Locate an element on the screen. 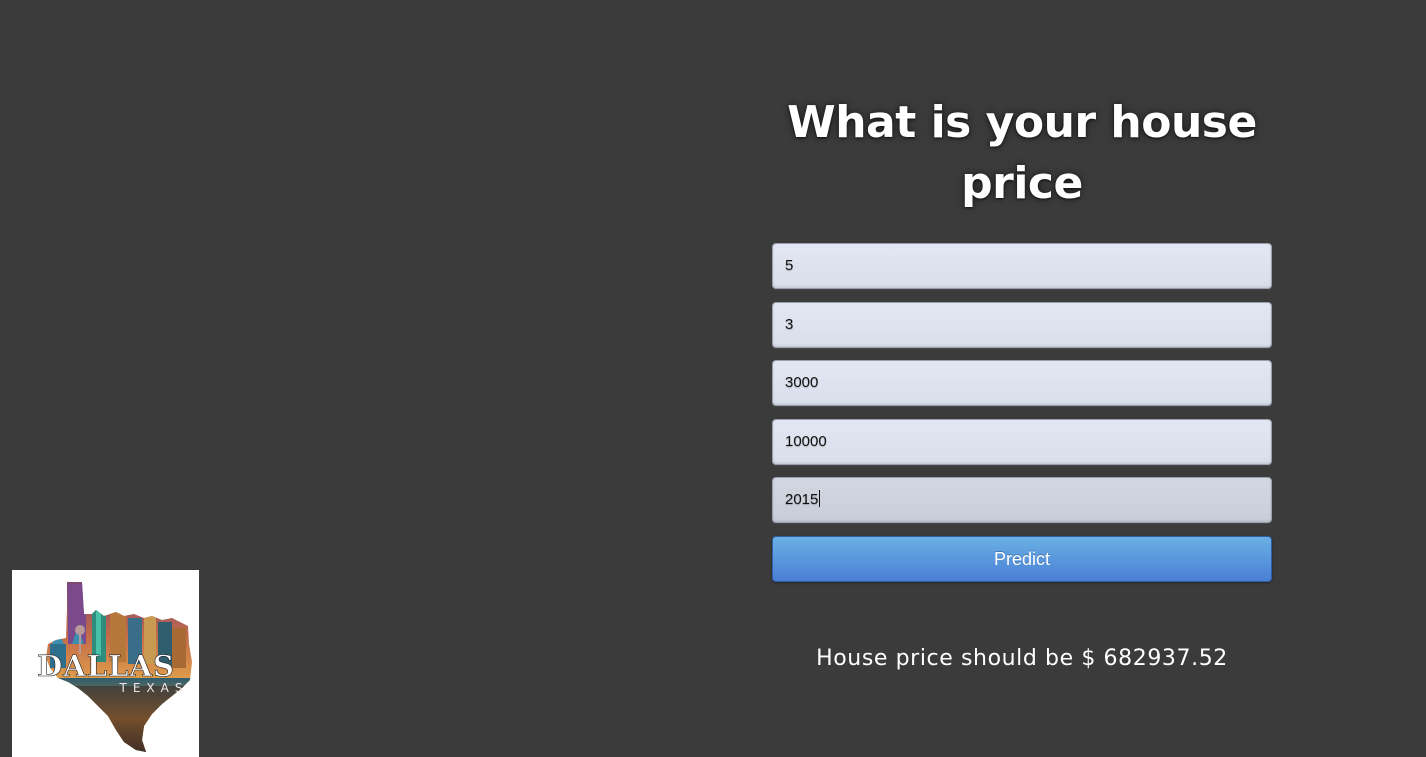 This screenshot has height=757, width=1426. page-title: What is your house price is located at coordinates (1022, 153).